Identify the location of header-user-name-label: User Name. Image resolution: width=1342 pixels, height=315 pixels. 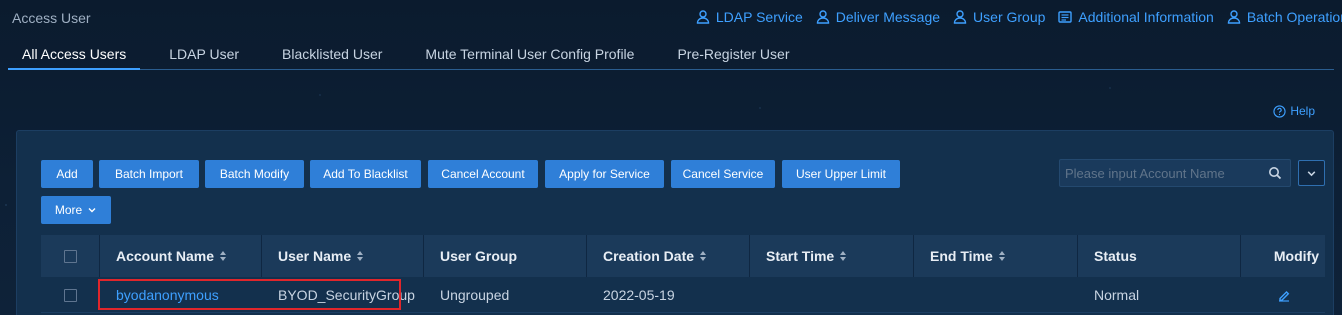
(315, 256).